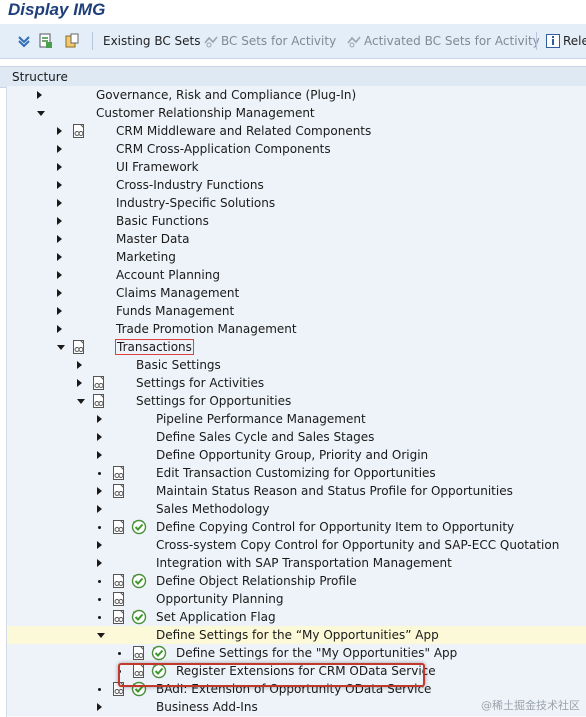 This screenshot has width=586, height=717. I want to click on tree-node: Basic Functions, so click(296, 221).